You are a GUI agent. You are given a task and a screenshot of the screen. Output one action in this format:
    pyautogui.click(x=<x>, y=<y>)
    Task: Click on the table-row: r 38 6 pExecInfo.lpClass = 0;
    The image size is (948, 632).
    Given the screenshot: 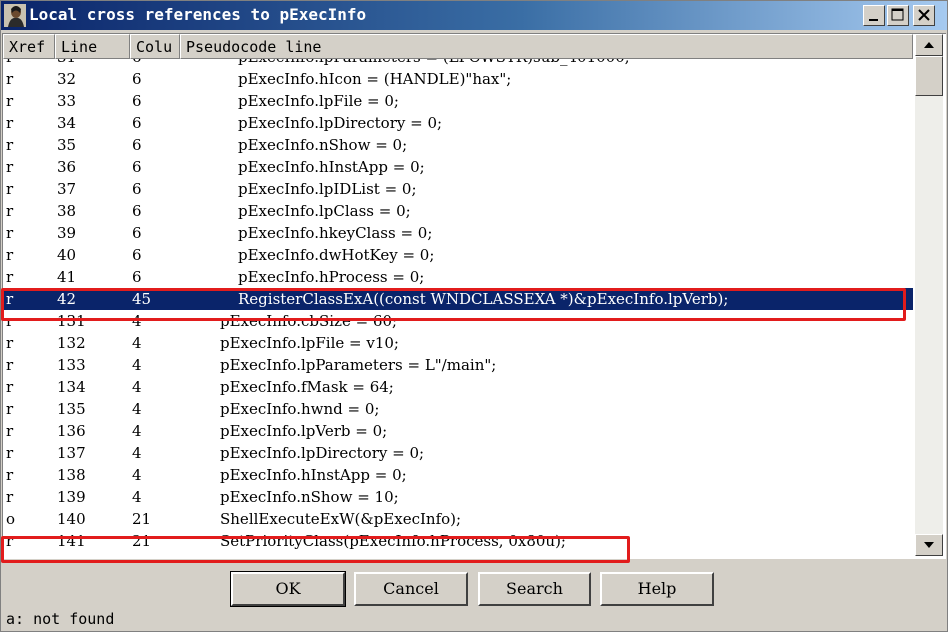 What is the action you would take?
    pyautogui.click(x=458, y=211)
    